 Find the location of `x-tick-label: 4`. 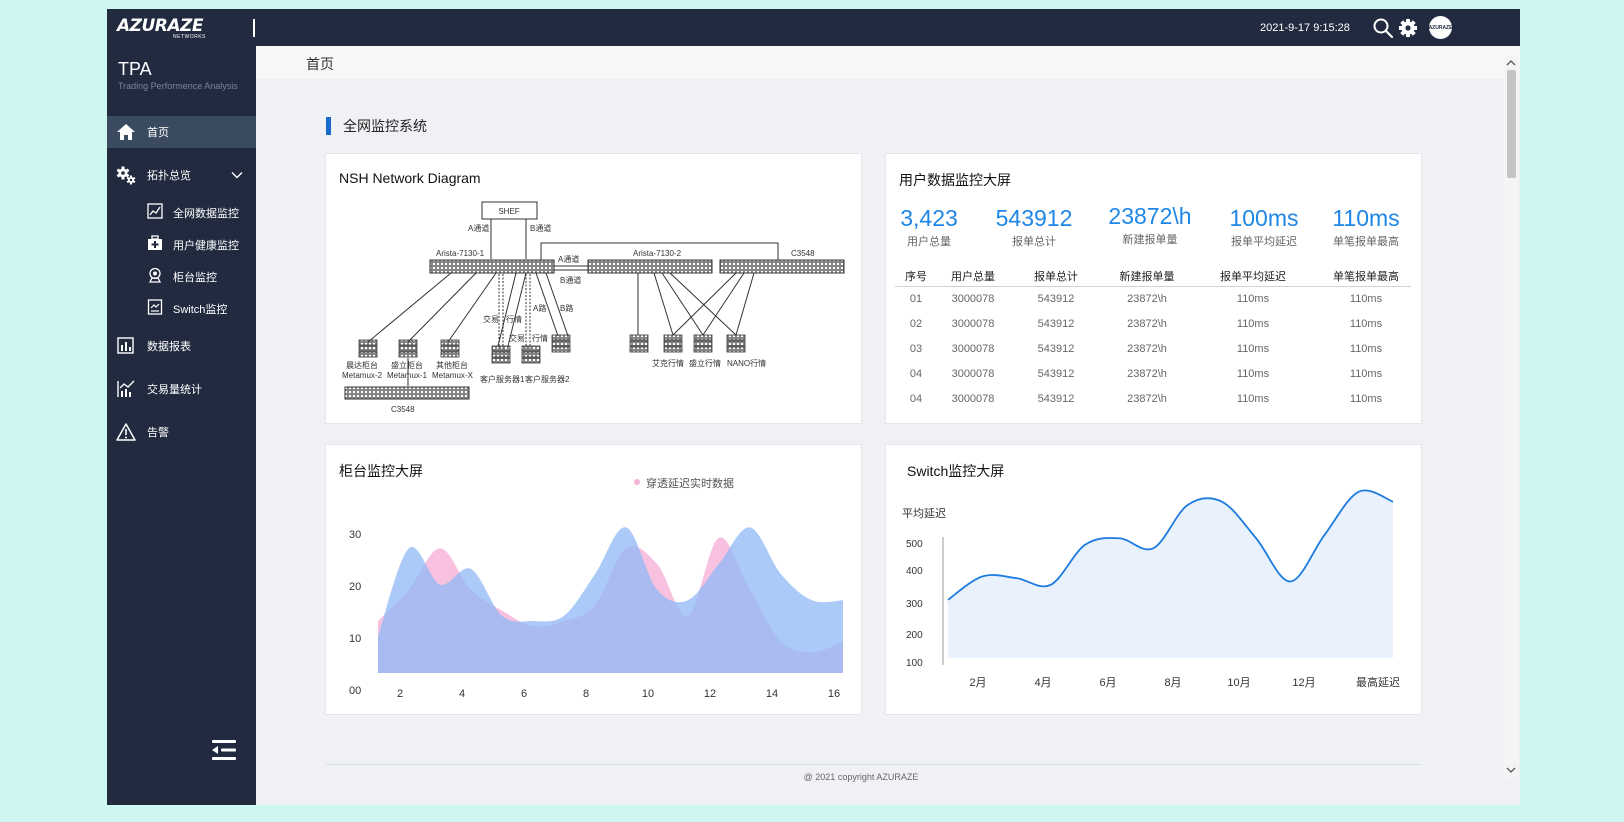

x-tick-label: 4 is located at coordinates (462, 694).